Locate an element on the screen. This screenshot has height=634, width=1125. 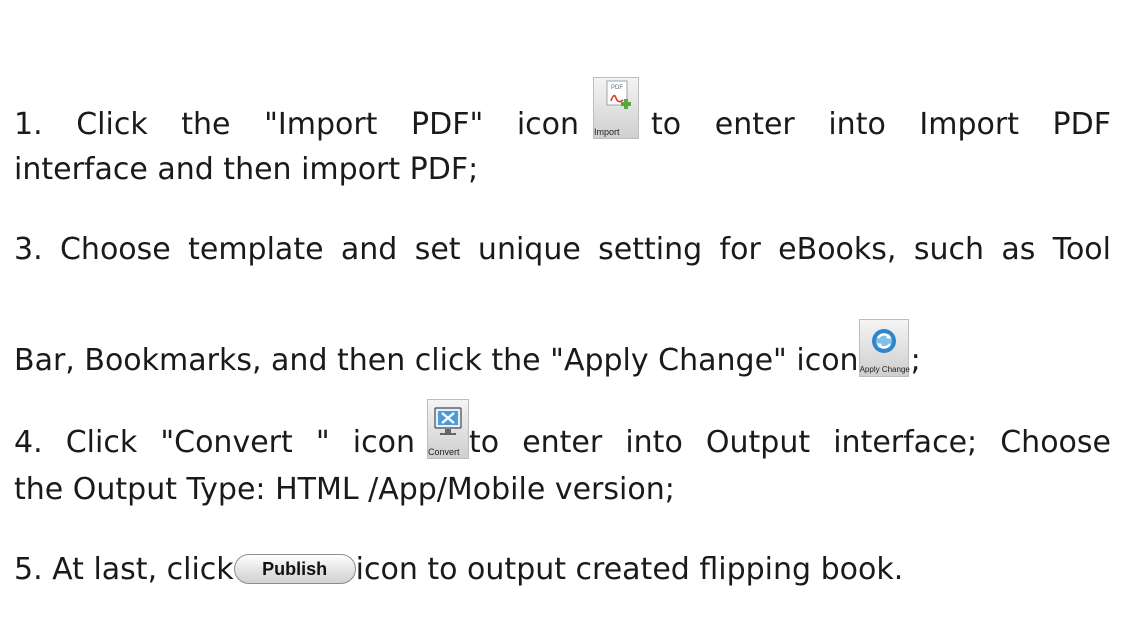
step-1-line-2: interface and then import PDF; is located at coordinates (246, 169).